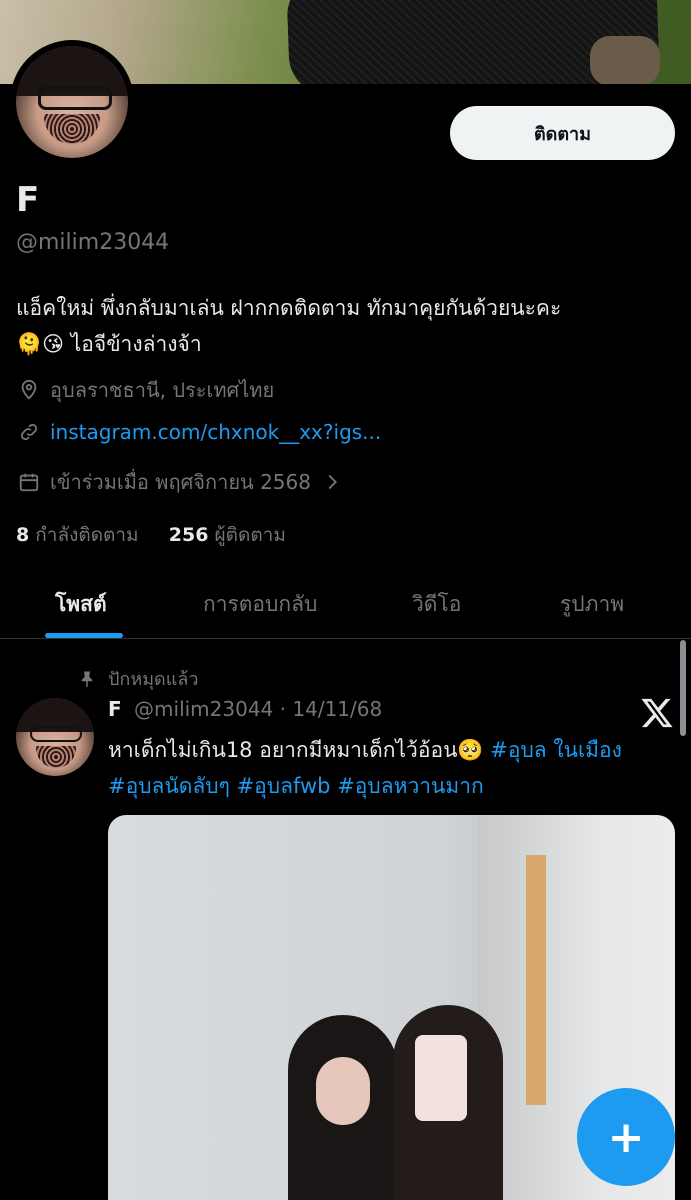 The width and height of the screenshot is (691, 1200). Describe the element at coordinates (29, 432) in the screenshot. I see `link-icon` at that location.